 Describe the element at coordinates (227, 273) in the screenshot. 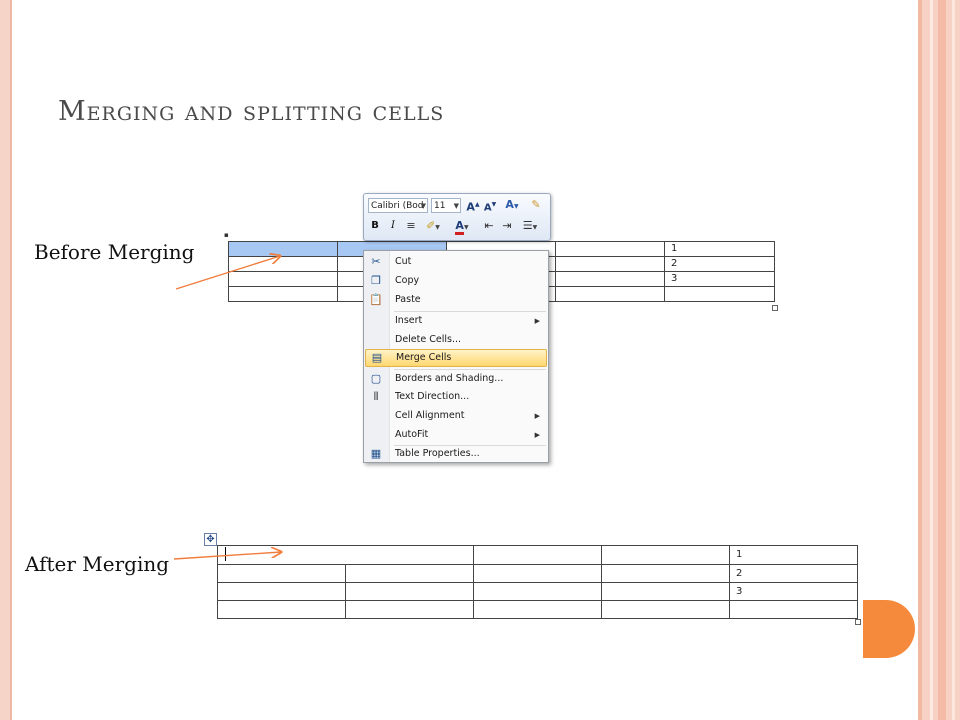

I see `before-arrow` at that location.